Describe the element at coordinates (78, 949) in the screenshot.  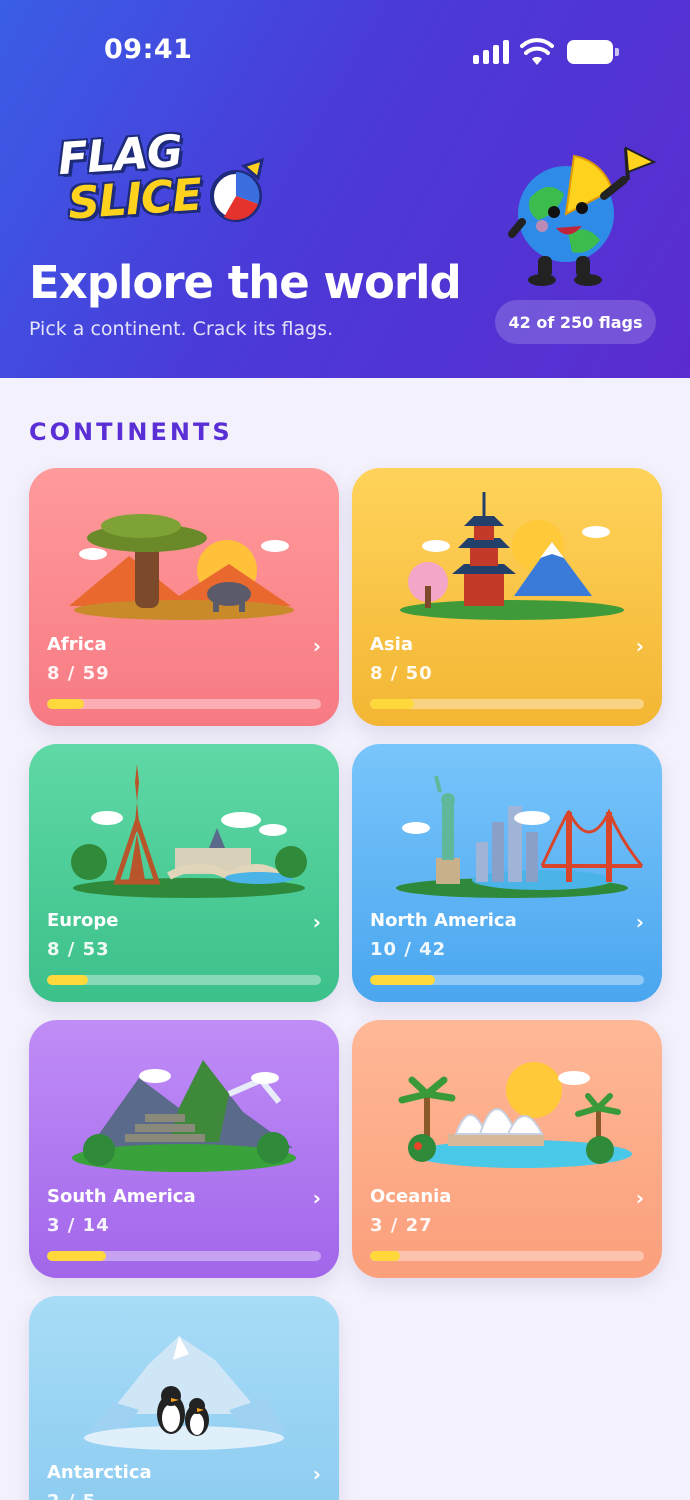
I see `continent-count: 8 / 53` at that location.